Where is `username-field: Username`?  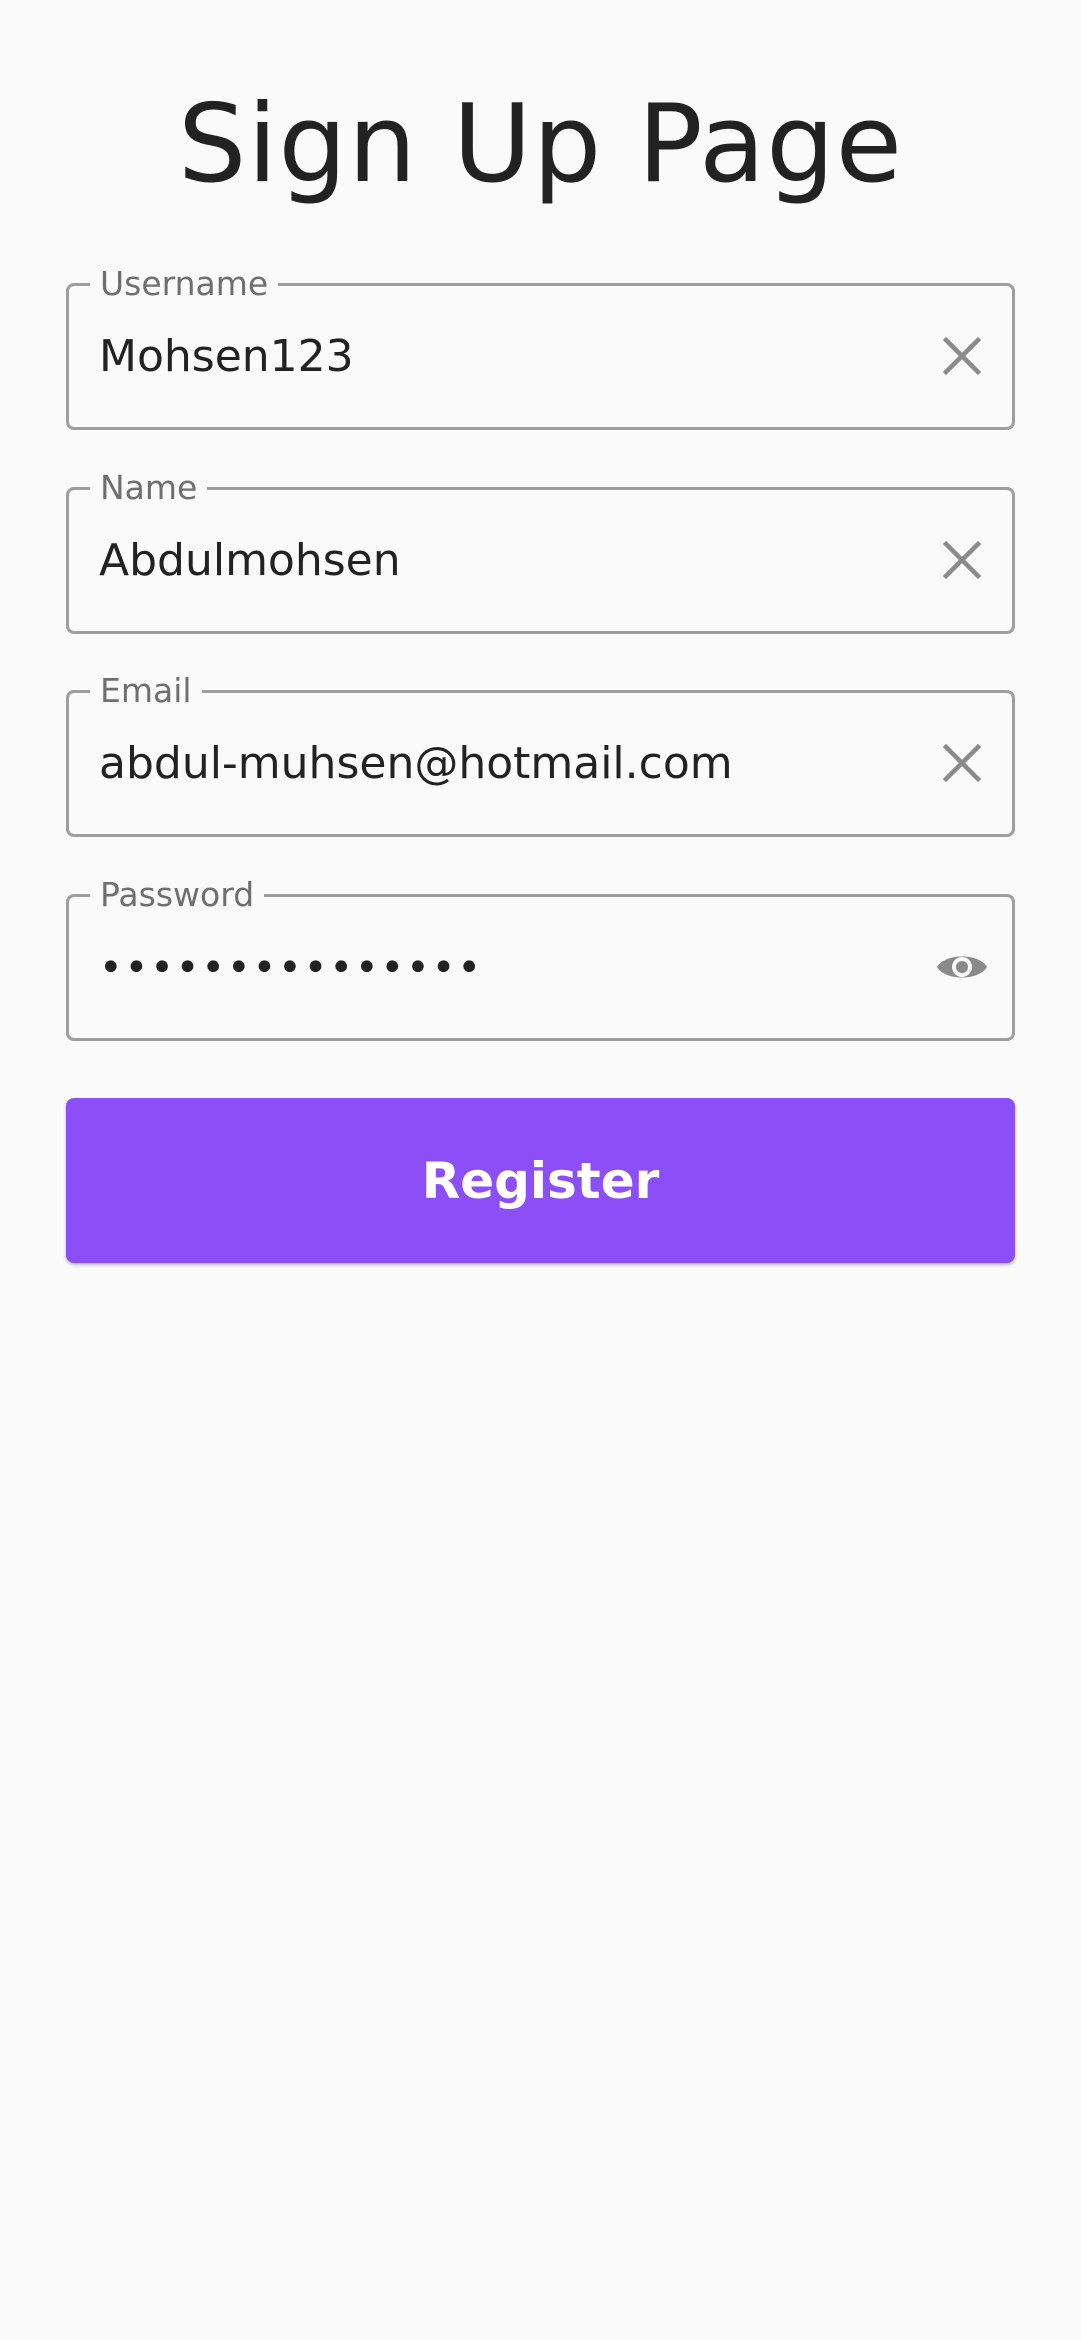 username-field: Username is located at coordinates (540, 347).